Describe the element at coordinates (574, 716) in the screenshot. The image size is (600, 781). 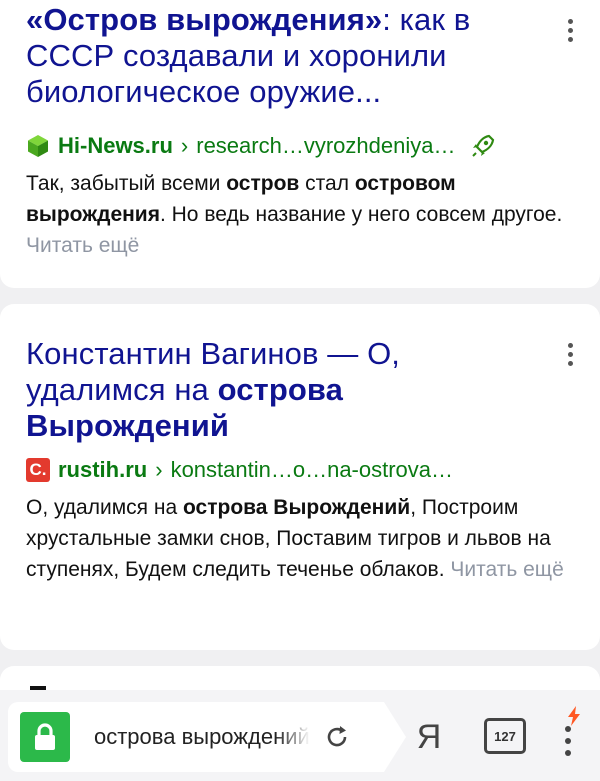
I see `lightning-icon` at that location.